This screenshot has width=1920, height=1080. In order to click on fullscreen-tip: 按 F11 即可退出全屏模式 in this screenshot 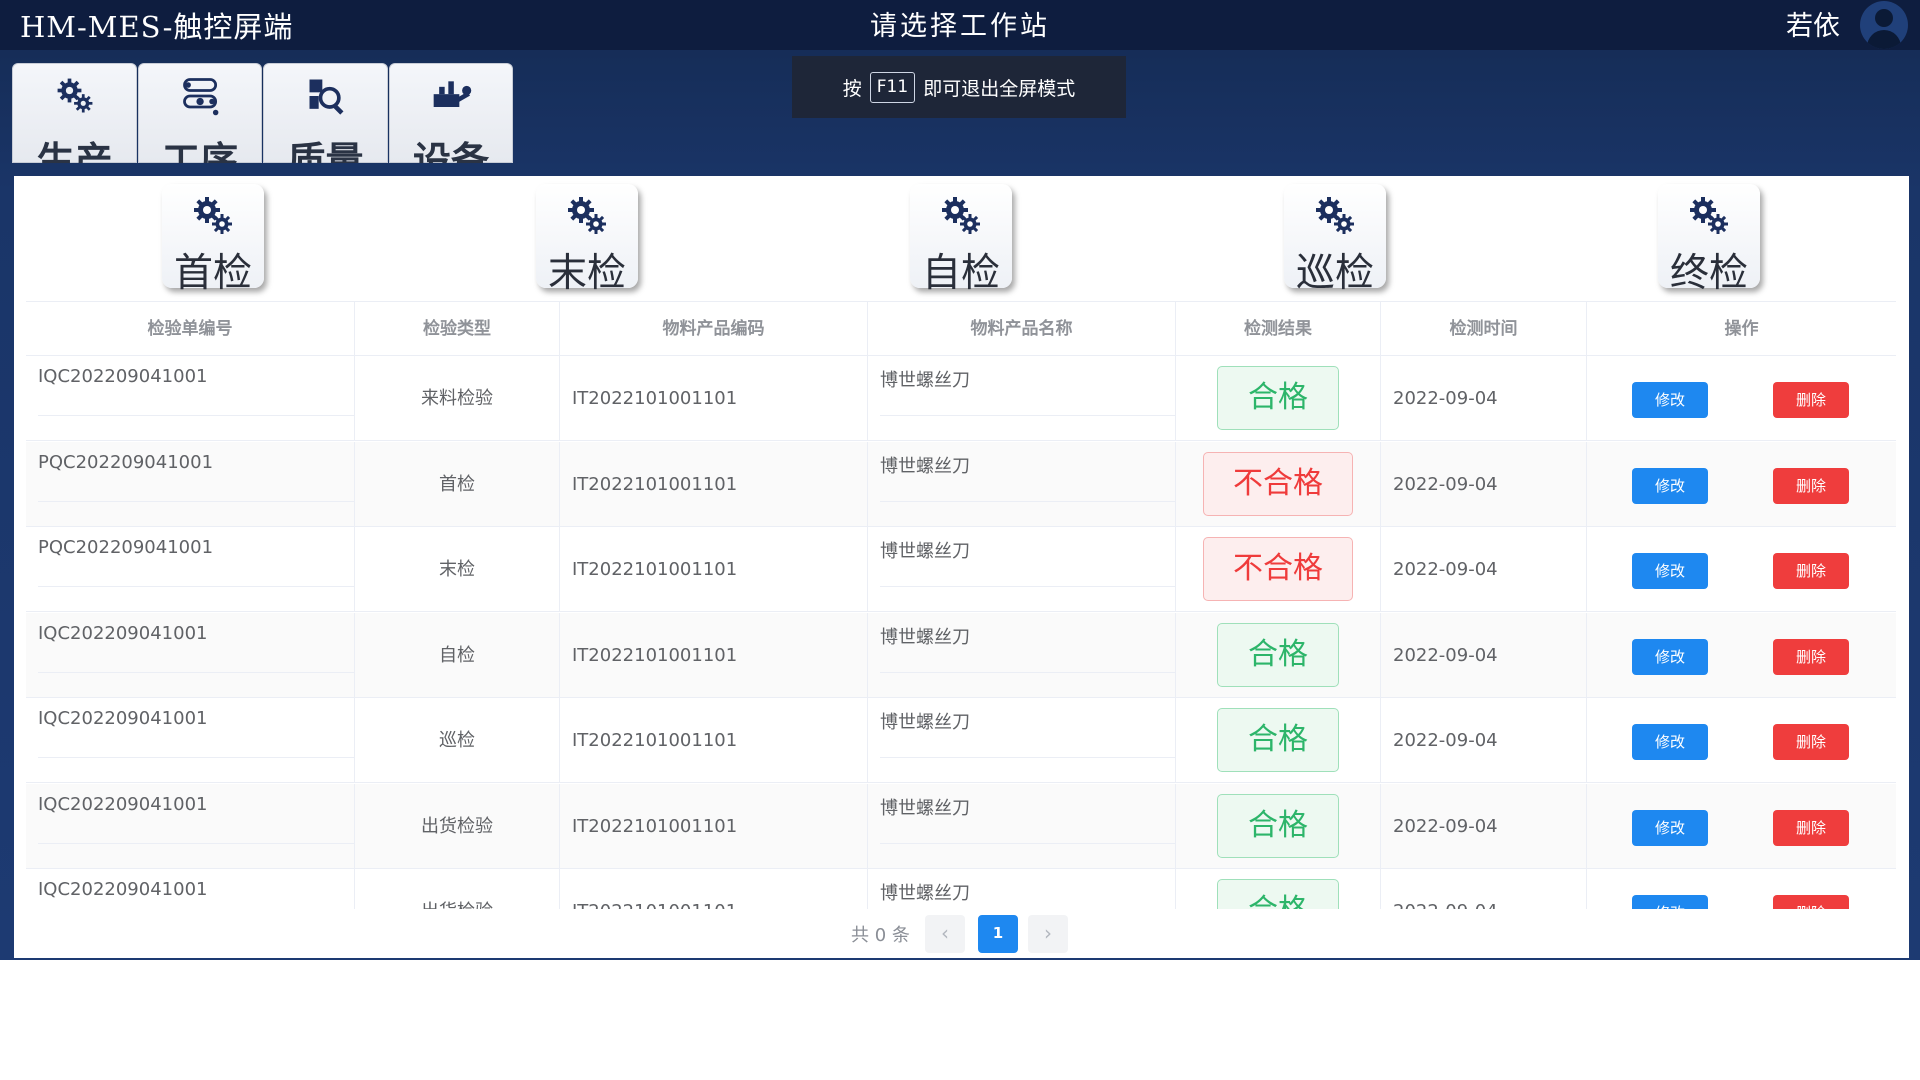, I will do `click(959, 87)`.